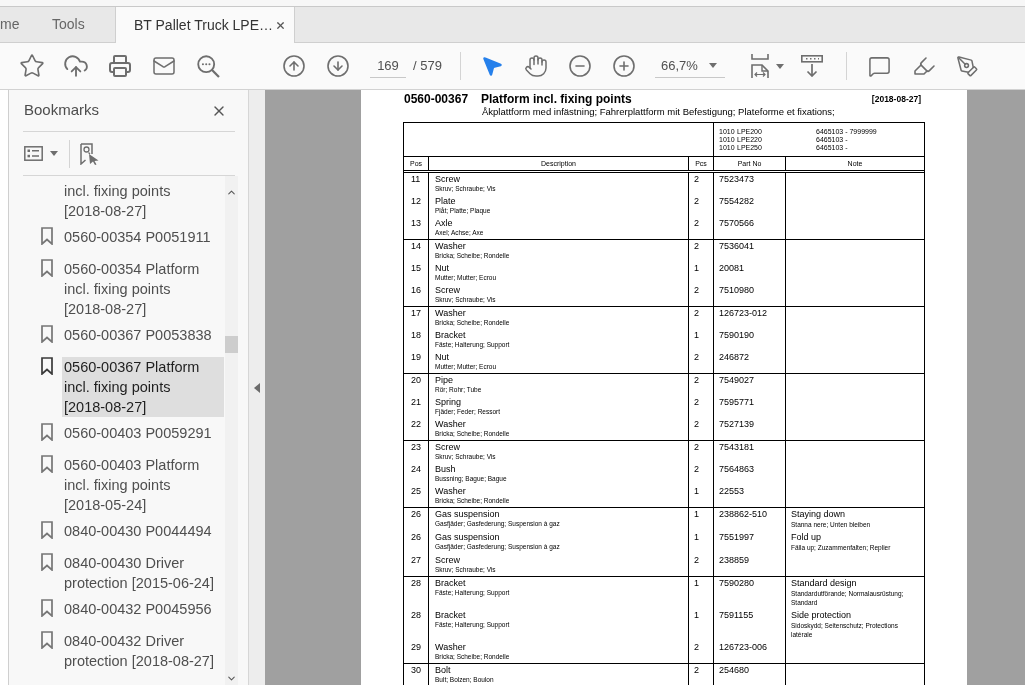  I want to click on position-number: 23, so click(416, 447).